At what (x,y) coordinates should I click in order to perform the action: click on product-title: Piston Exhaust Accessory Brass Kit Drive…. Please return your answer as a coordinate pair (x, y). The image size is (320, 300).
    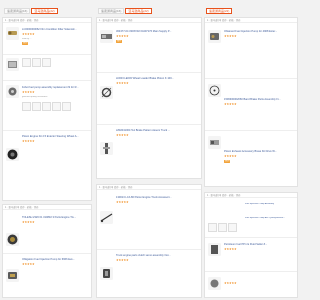
    Looking at the image, I should click on (259, 151).